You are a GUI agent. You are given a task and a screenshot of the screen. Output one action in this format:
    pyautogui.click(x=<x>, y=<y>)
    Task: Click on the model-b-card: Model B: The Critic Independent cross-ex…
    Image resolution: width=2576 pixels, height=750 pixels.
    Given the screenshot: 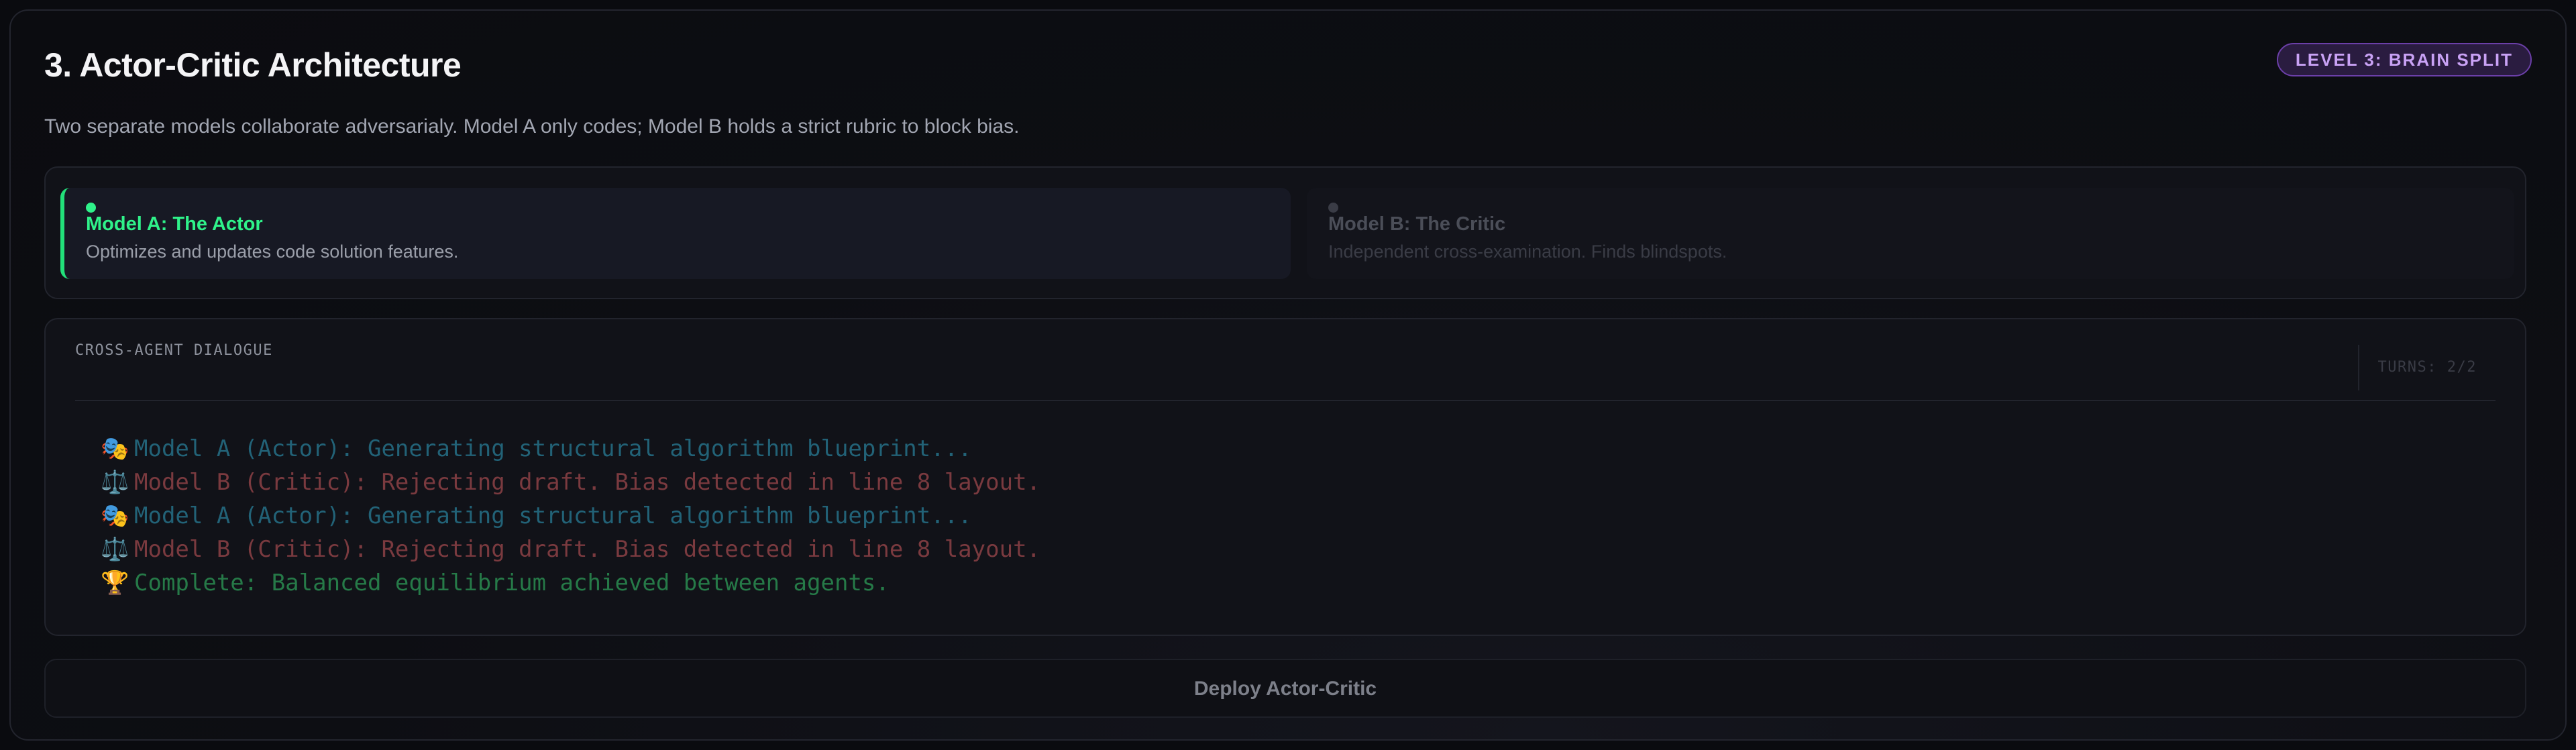 What is the action you would take?
    pyautogui.click(x=1910, y=233)
    